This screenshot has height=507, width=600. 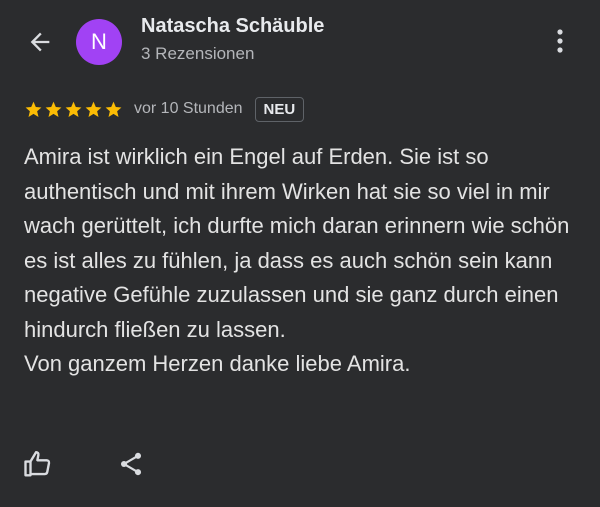 I want to click on avatar: N, so click(x=99, y=42).